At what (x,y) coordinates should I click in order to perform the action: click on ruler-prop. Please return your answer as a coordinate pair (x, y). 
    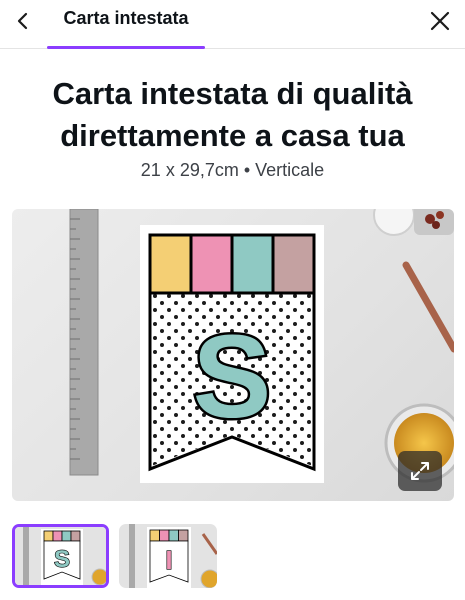
    Looking at the image, I should click on (84, 342).